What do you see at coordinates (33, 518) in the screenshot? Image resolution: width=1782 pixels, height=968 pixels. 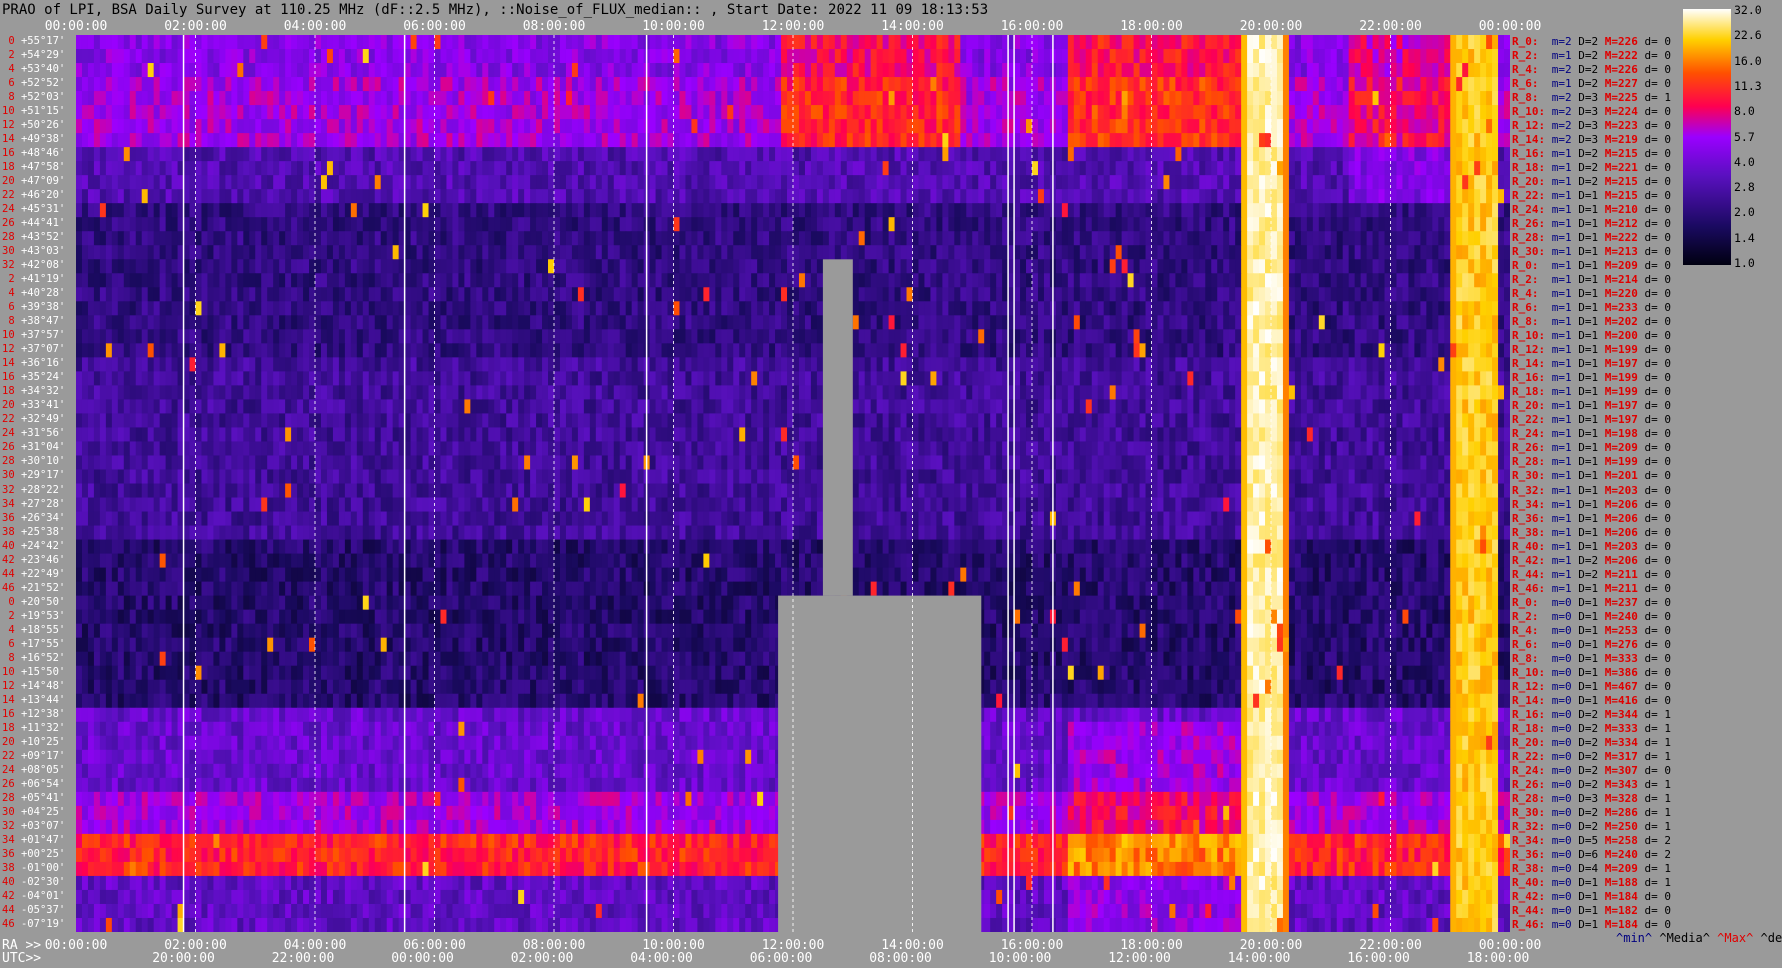 I see `dec-row-label: 36 +26°34'` at bounding box center [33, 518].